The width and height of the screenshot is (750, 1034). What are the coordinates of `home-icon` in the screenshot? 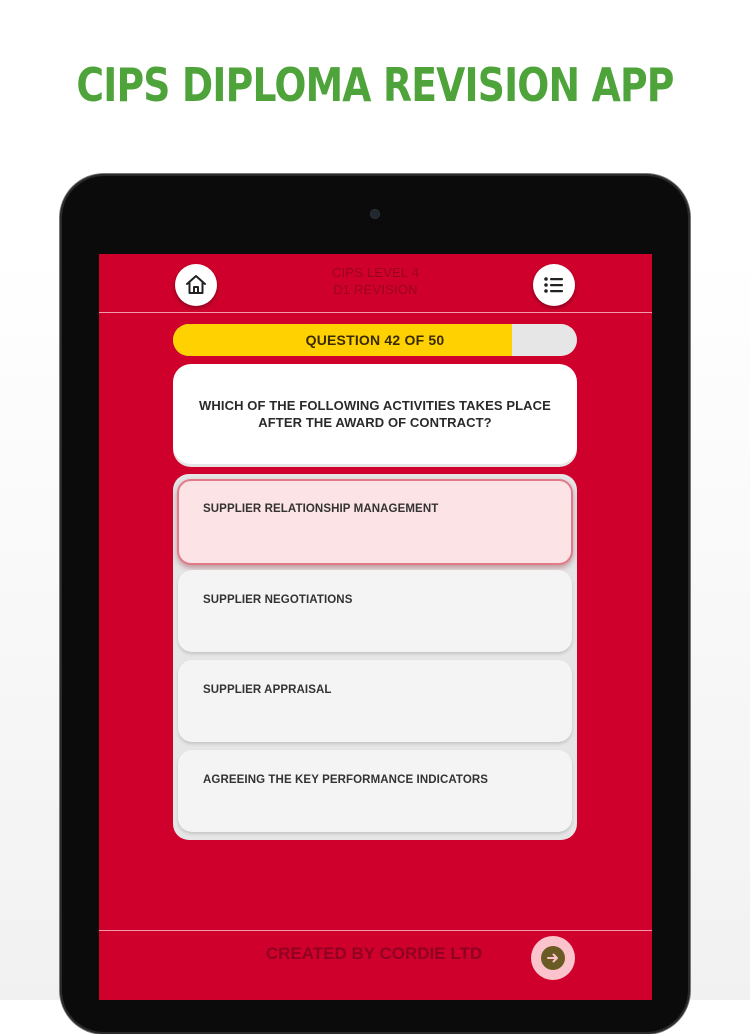 It's located at (196, 284).